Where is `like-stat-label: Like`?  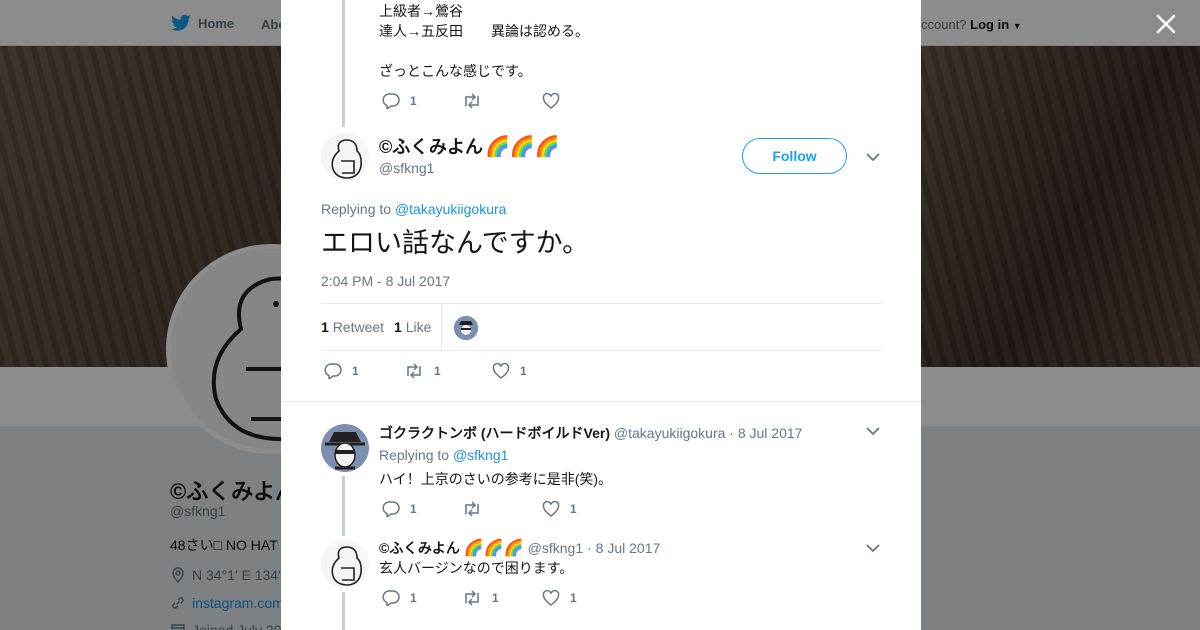 like-stat-label: Like is located at coordinates (418, 327).